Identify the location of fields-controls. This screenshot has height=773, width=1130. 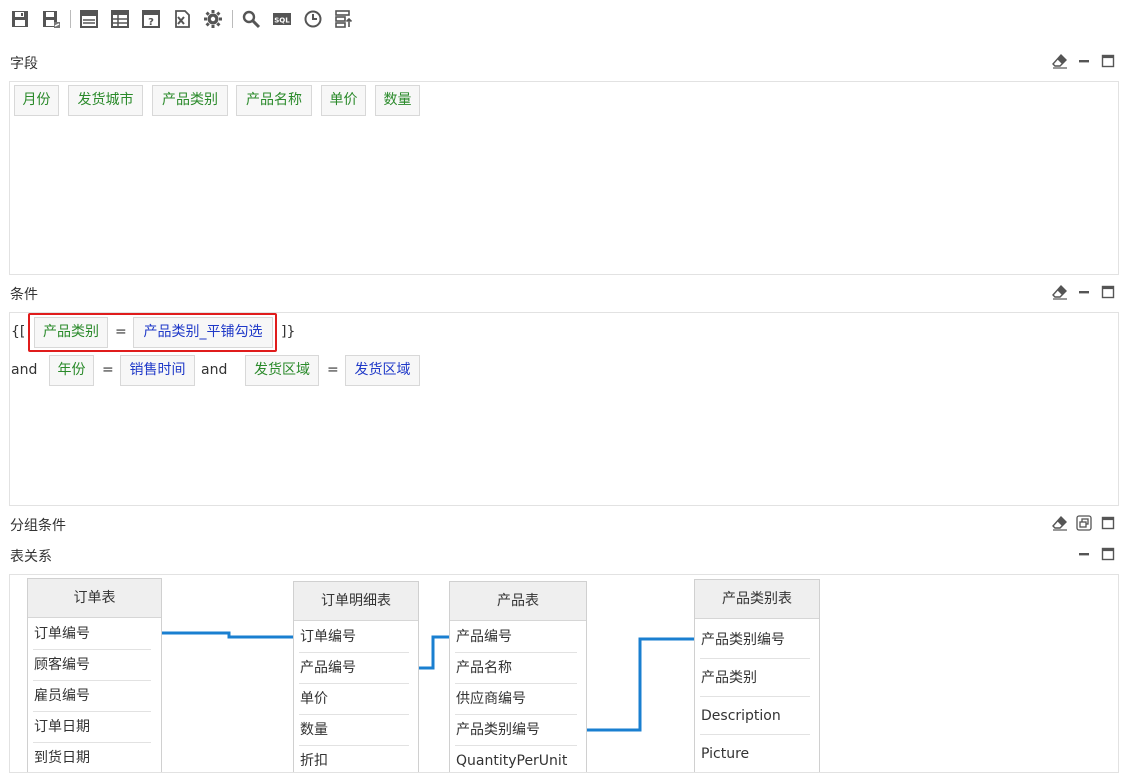
(1084, 61).